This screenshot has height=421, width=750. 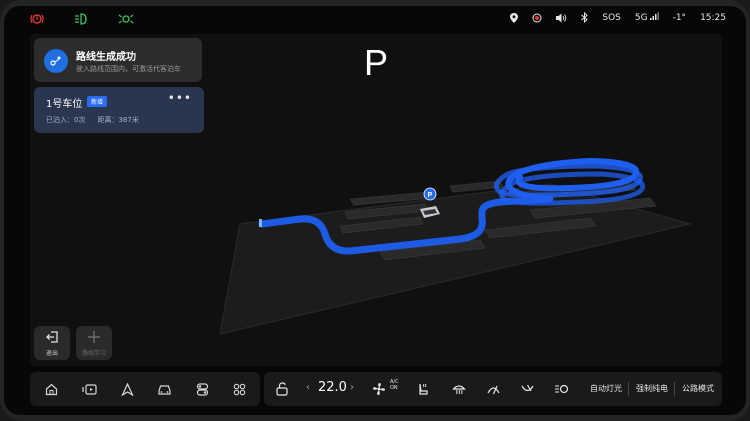 What do you see at coordinates (375, 20) in the screenshot?
I see `status-bar: SOS 5G -1° 15:25` at bounding box center [375, 20].